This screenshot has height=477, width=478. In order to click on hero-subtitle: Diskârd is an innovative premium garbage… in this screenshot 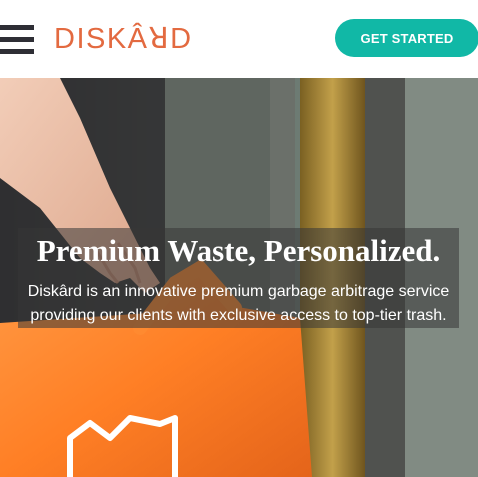, I will do `click(238, 303)`.